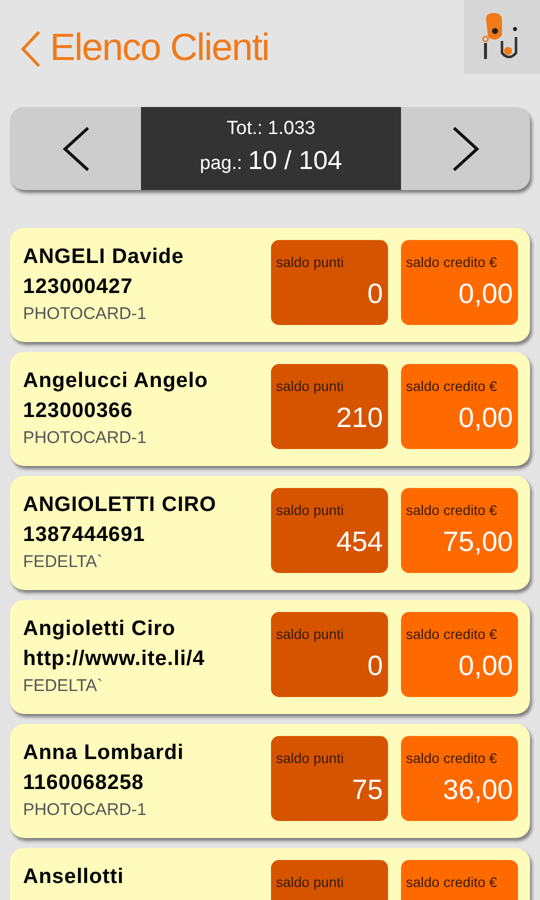 The width and height of the screenshot is (540, 900). What do you see at coordinates (270, 657) in the screenshot?
I see `client-card: Angioletti Ciro http://www.ite.li/4 FEDELTA` saldo punti 0 saldo credito € 0,00` at bounding box center [270, 657].